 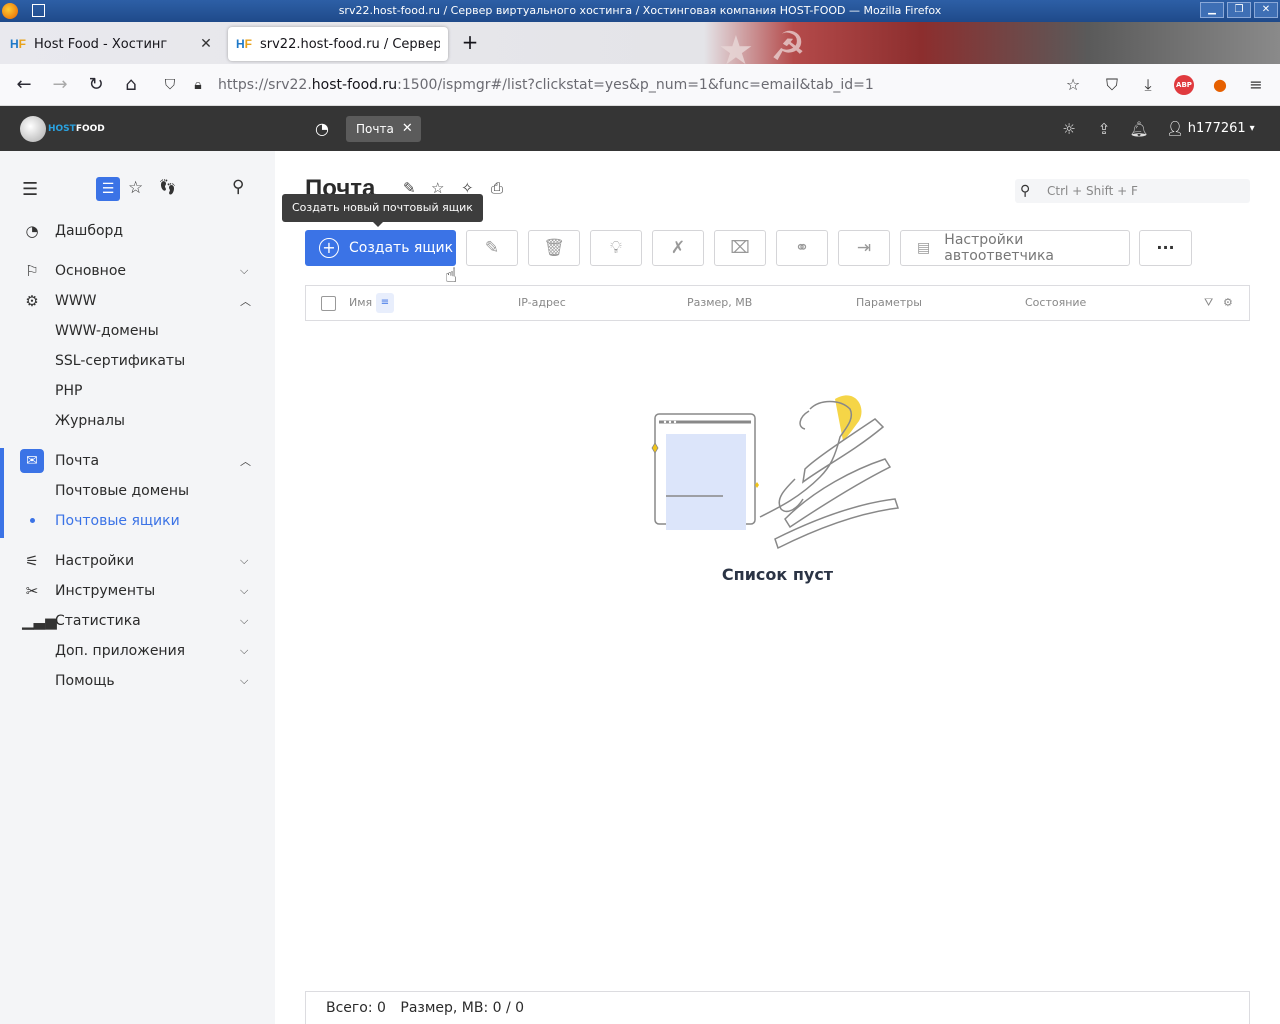 I want to click on sidebar-item-help: Помощь ⌵, so click(x=137, y=681).